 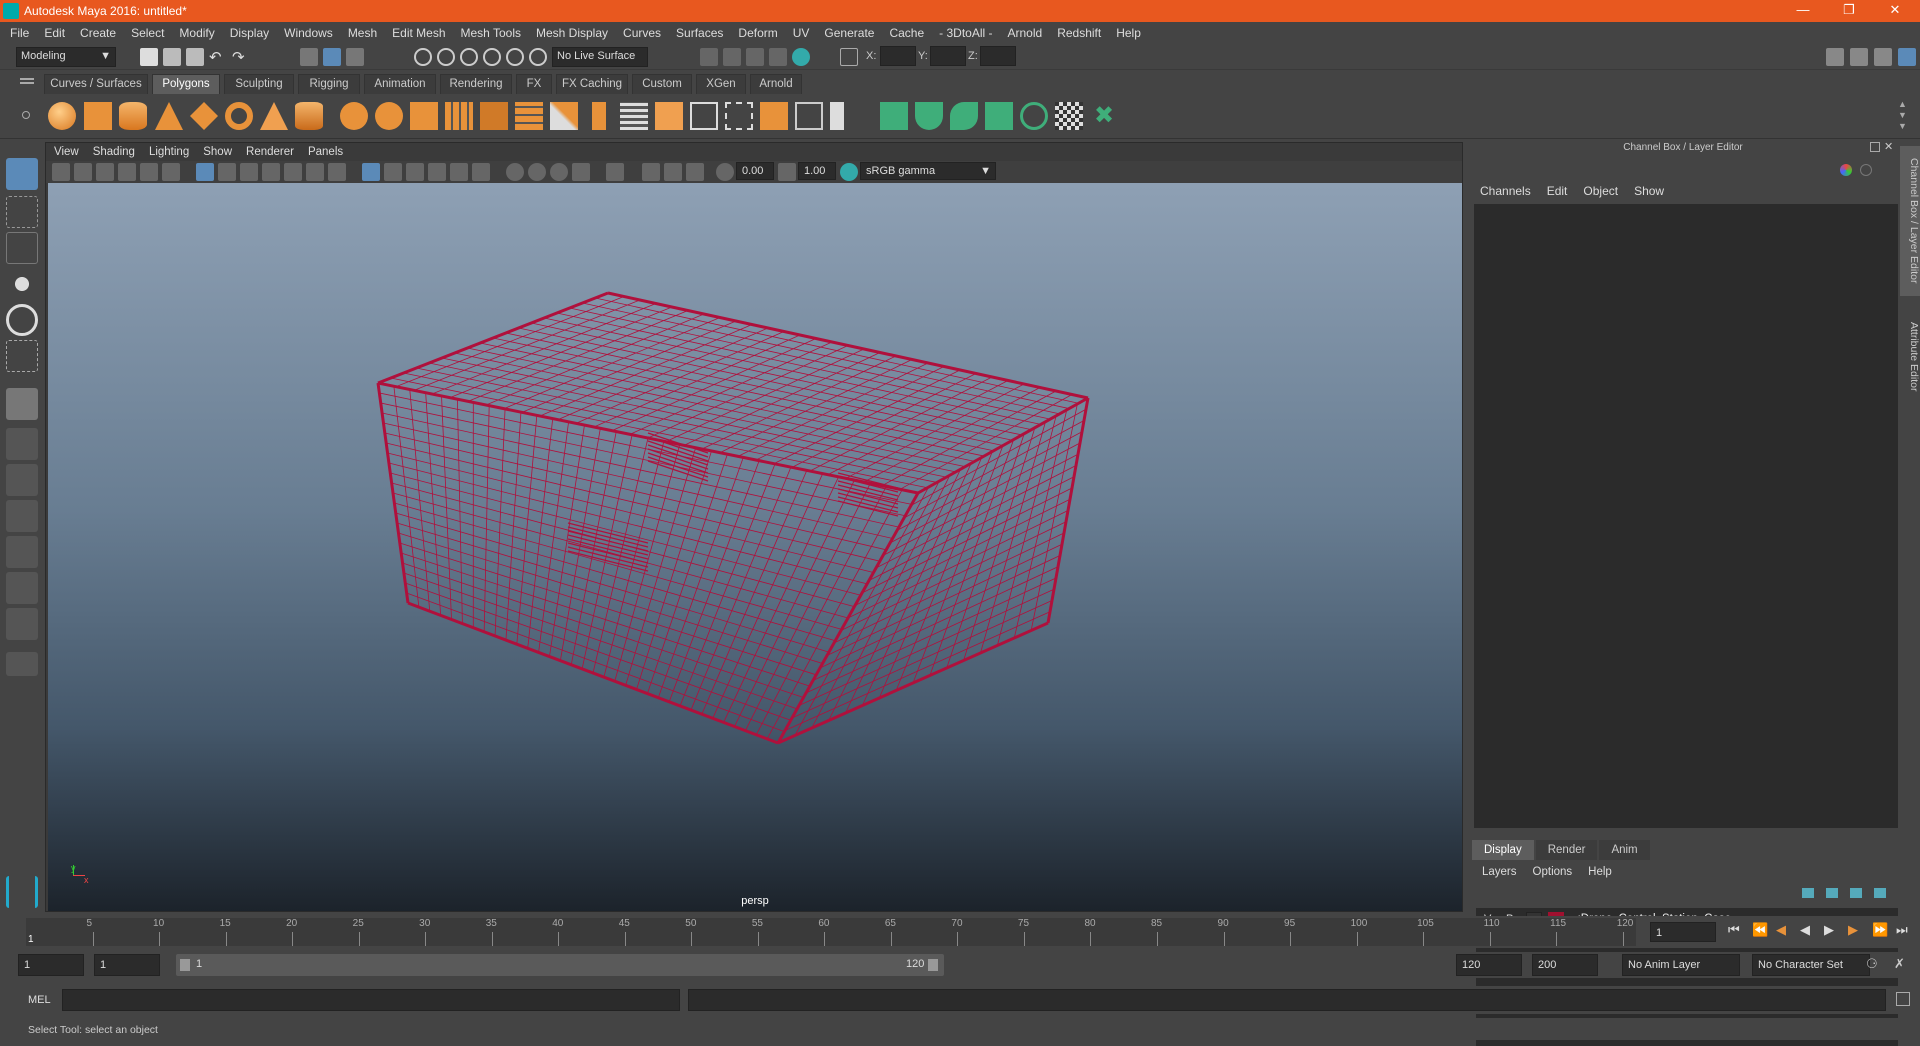 I want to click on xray-joints-icon, so click(x=673, y=172).